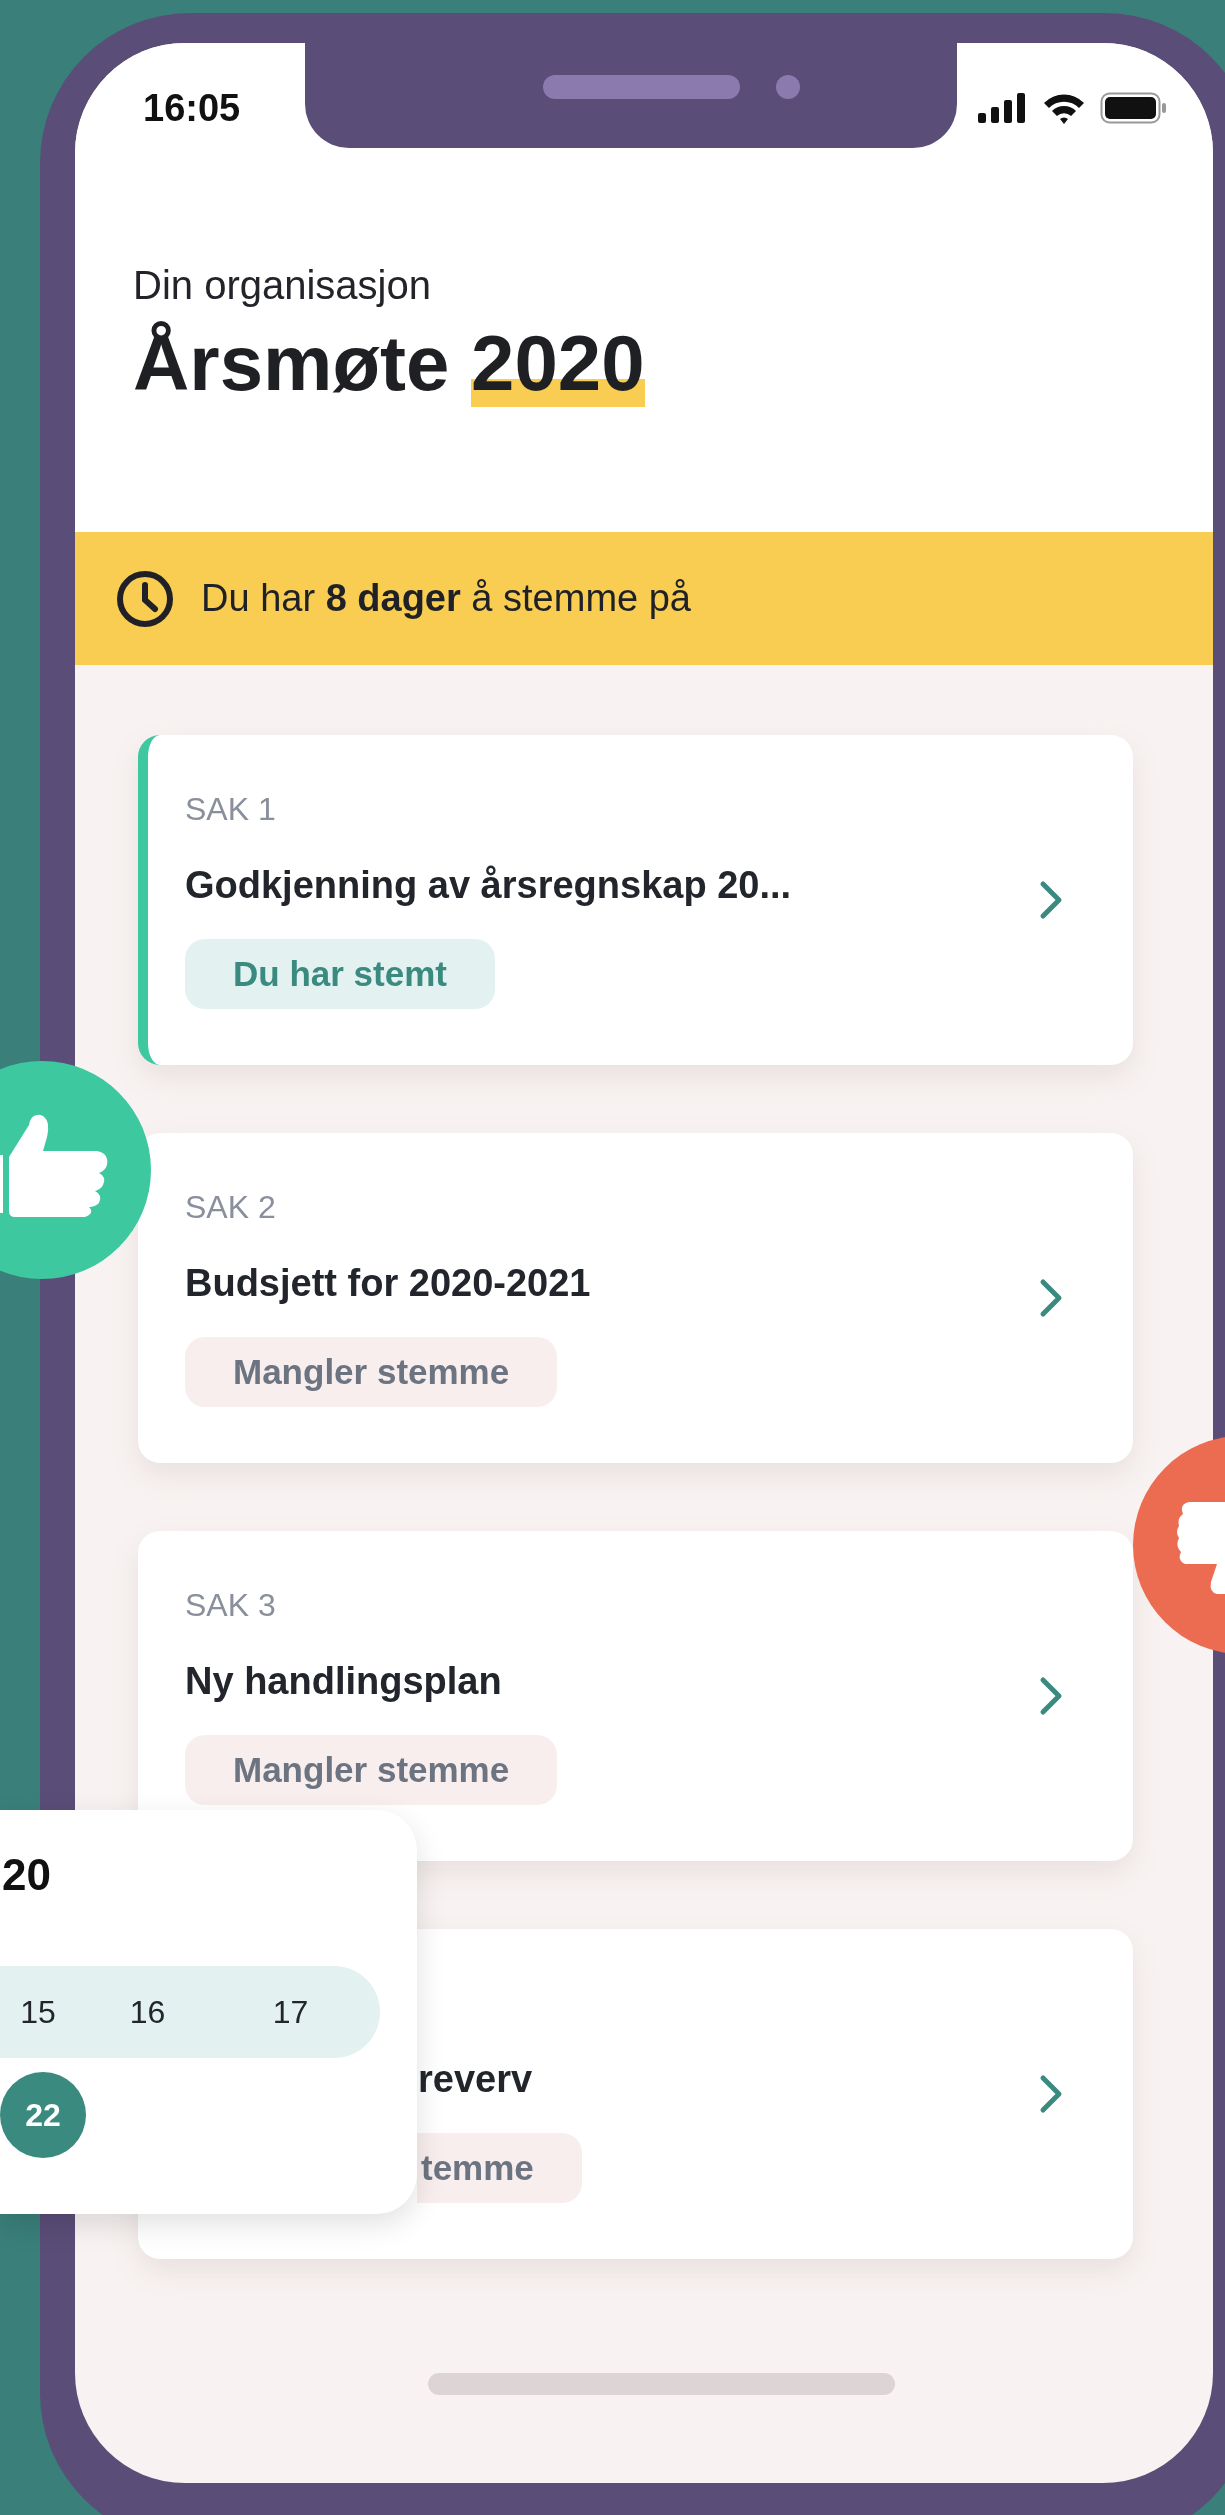  I want to click on case-number: SAK 3, so click(230, 1605).